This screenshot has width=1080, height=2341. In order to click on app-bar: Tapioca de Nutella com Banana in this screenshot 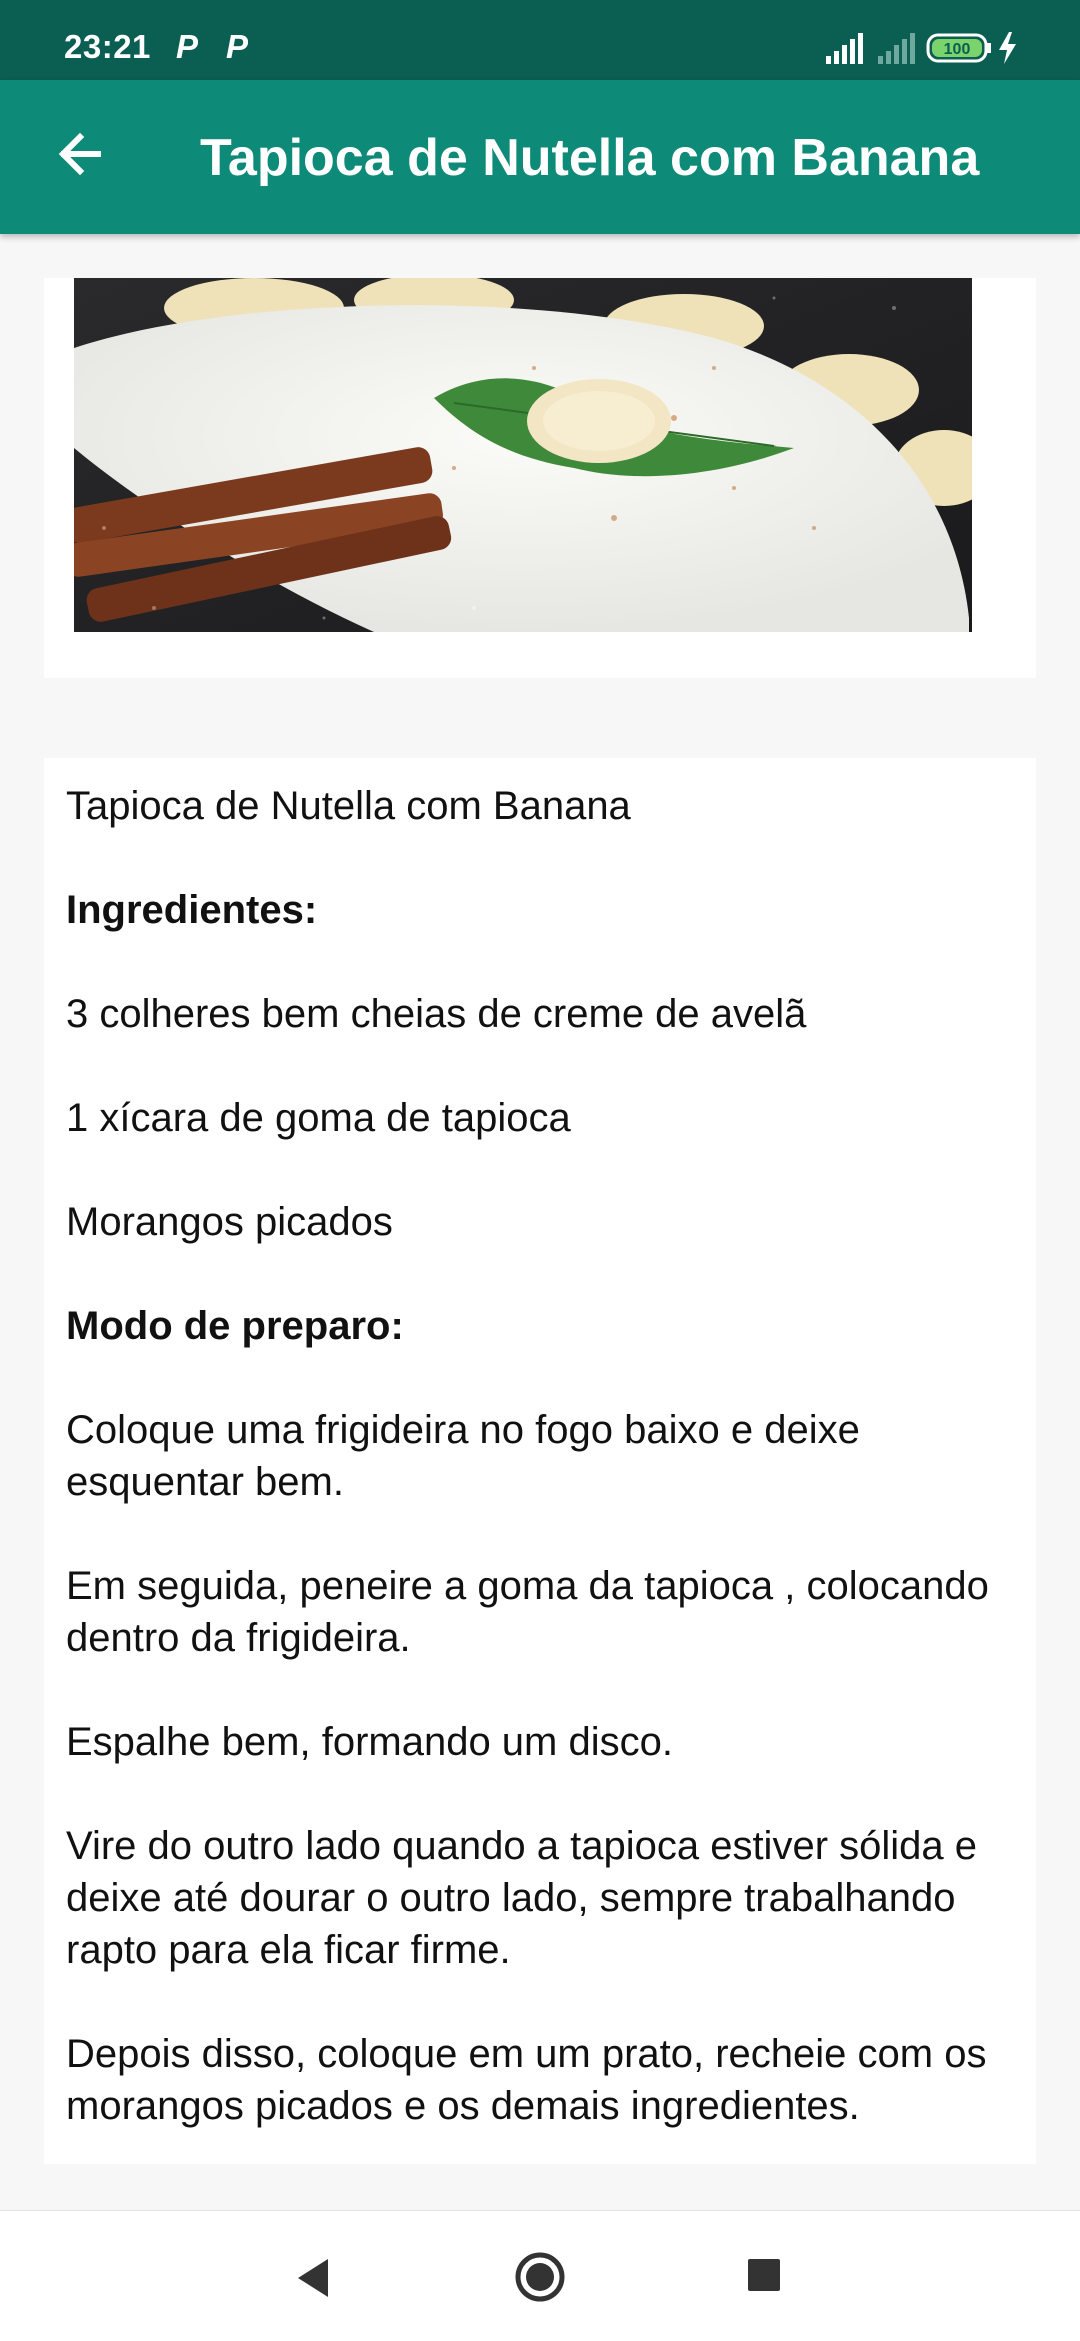, I will do `click(540, 157)`.